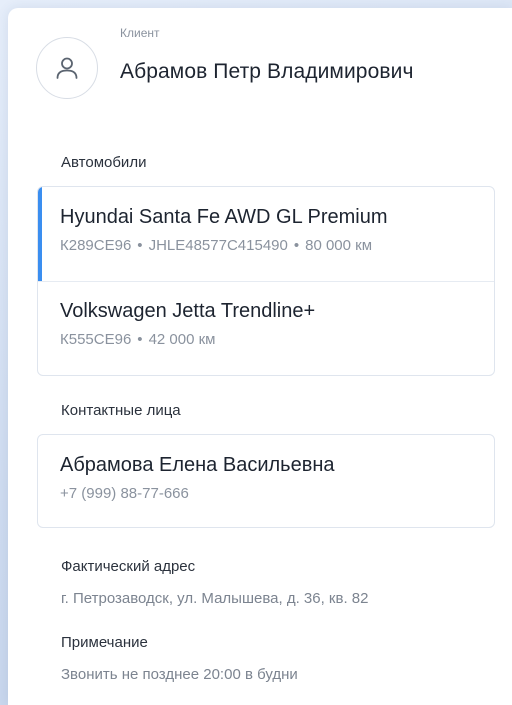  What do you see at coordinates (188, 311) in the screenshot?
I see `car-title: Volkswagen Jetta Trendline+` at bounding box center [188, 311].